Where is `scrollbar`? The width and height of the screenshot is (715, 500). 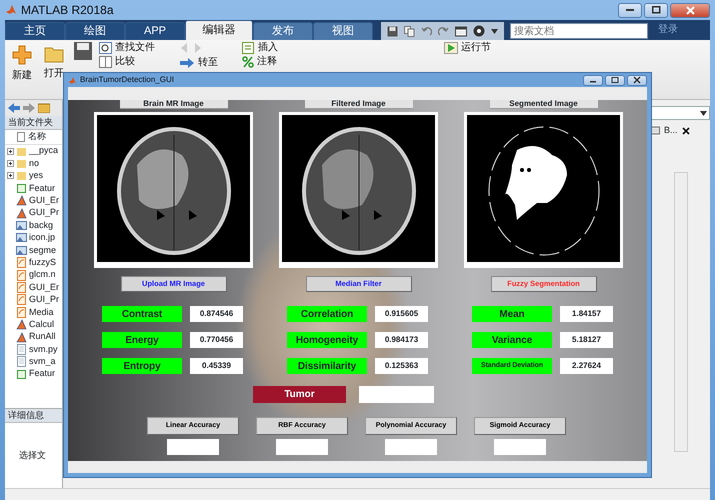
scrollbar is located at coordinates (681, 312).